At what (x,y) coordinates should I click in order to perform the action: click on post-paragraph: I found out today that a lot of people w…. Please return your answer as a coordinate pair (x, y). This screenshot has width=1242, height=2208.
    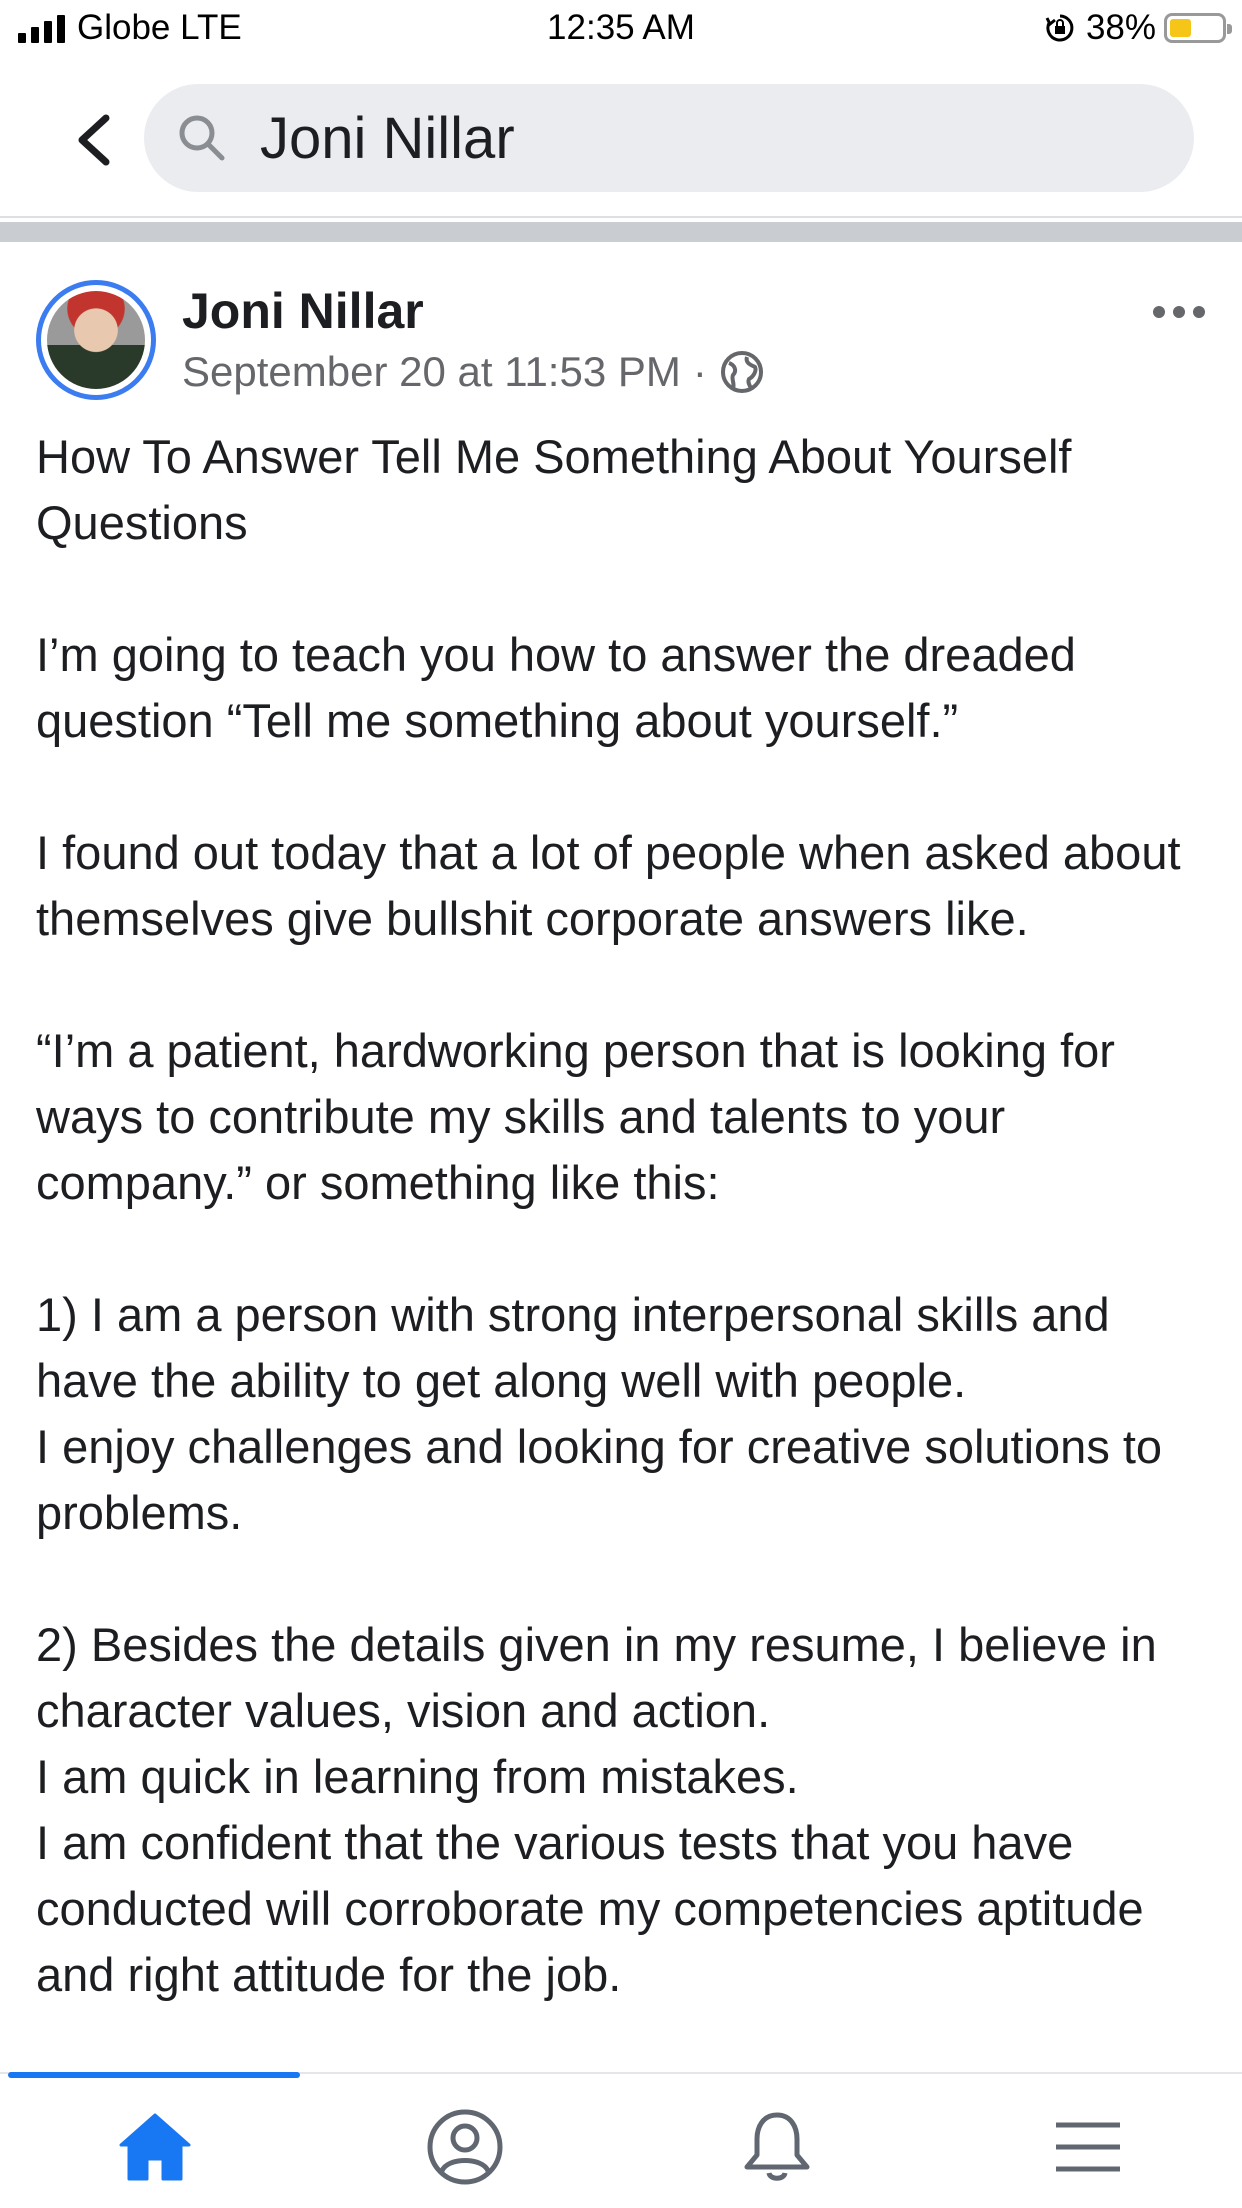
    Looking at the image, I should click on (608, 885).